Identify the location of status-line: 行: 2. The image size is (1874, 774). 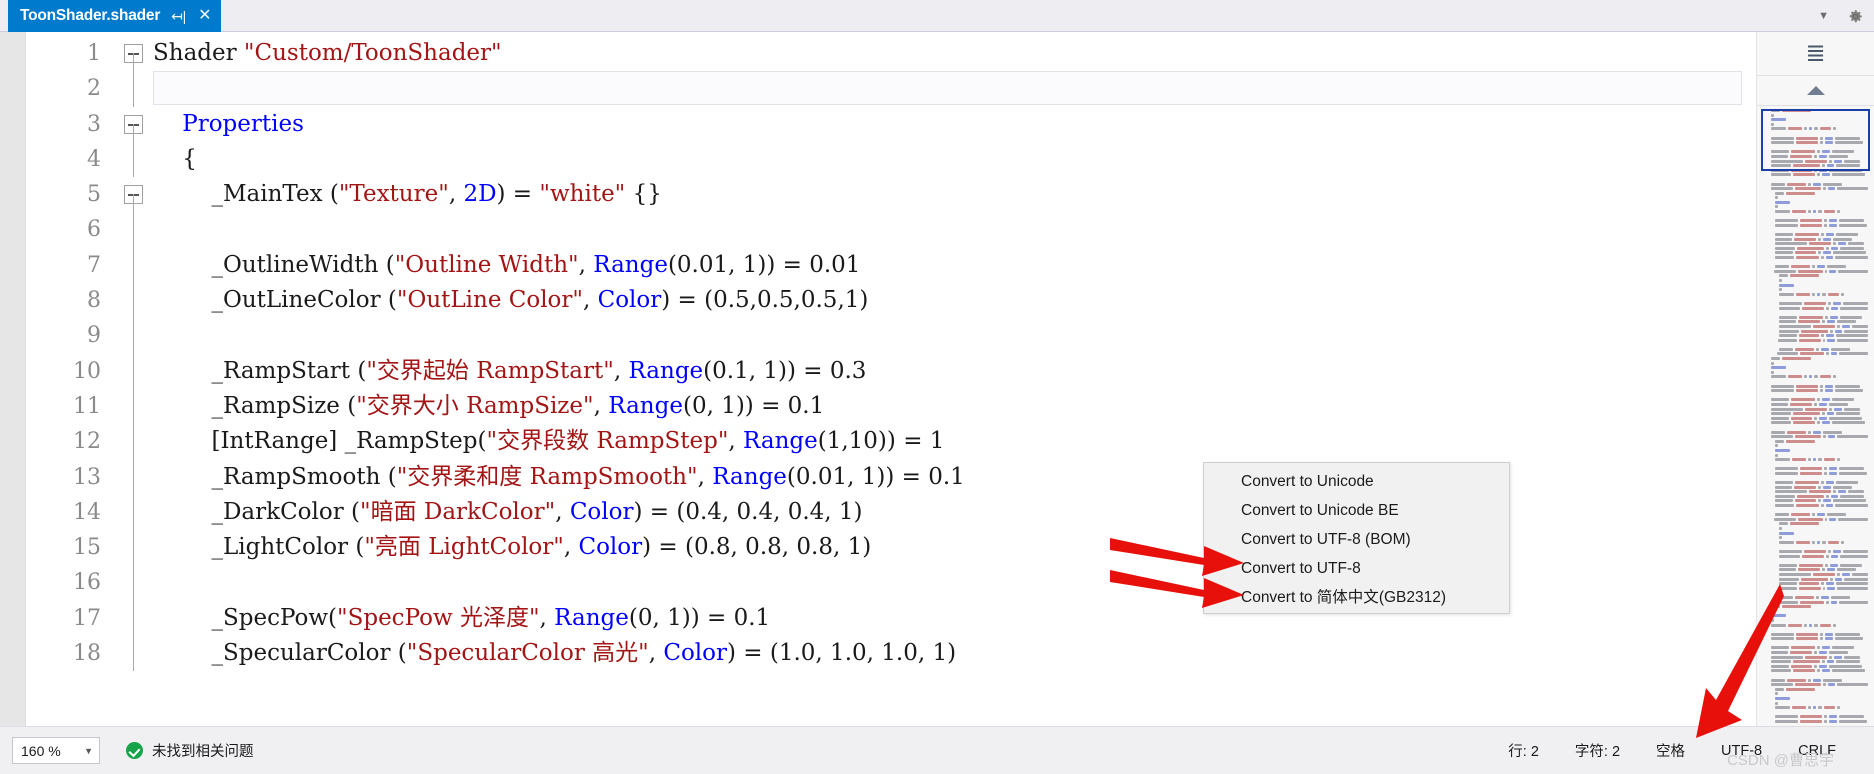
(1523, 750).